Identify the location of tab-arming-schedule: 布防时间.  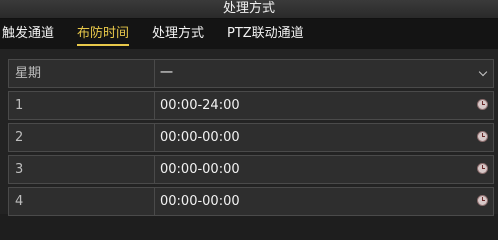
(103, 34).